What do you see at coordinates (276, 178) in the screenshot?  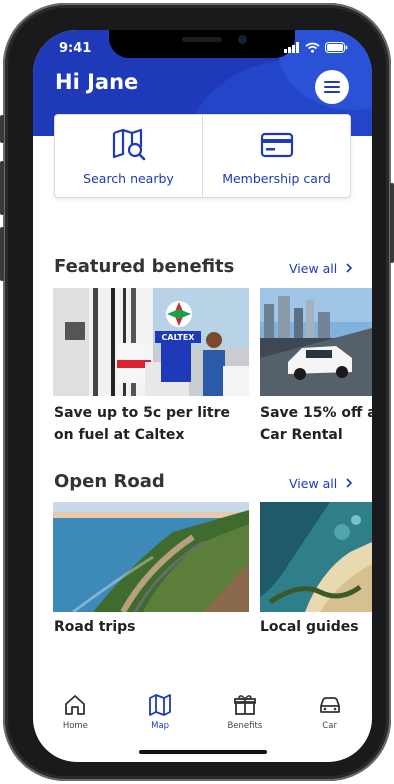 I see `membership-card-label: Membership card` at bounding box center [276, 178].